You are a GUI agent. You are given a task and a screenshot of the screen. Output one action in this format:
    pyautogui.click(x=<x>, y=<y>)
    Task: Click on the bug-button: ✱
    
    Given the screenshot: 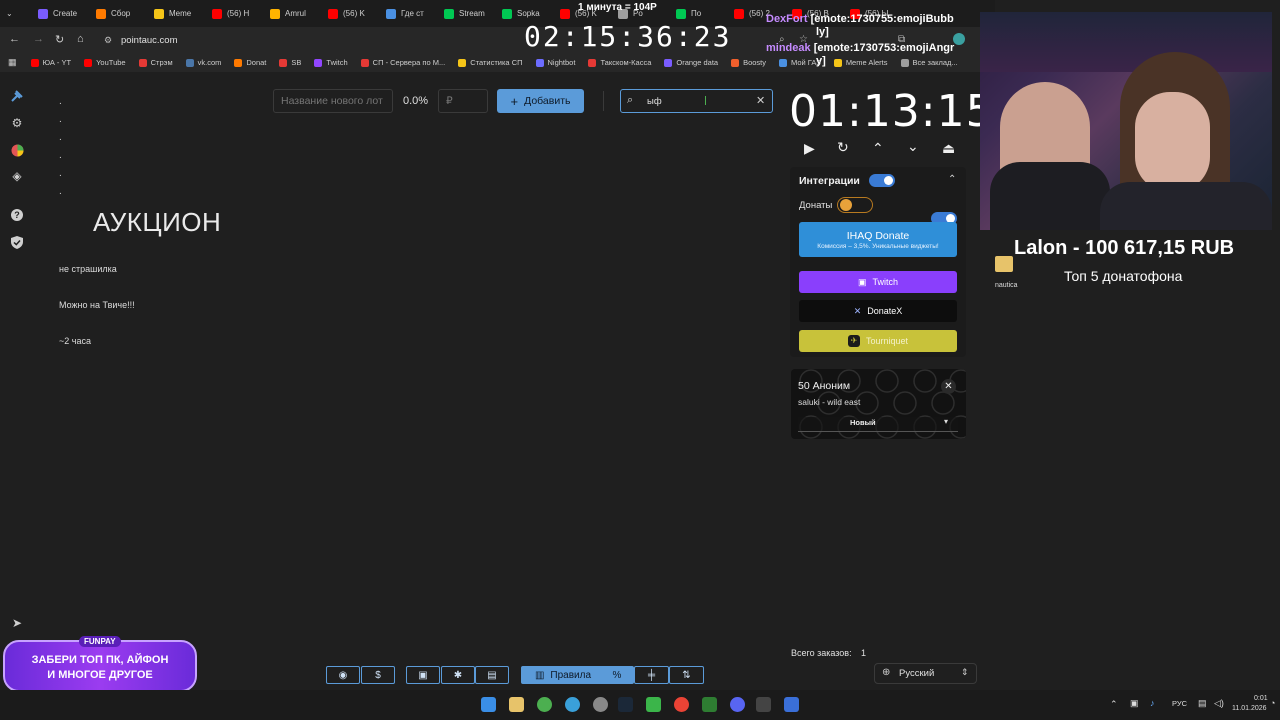 What is the action you would take?
    pyautogui.click(x=458, y=675)
    